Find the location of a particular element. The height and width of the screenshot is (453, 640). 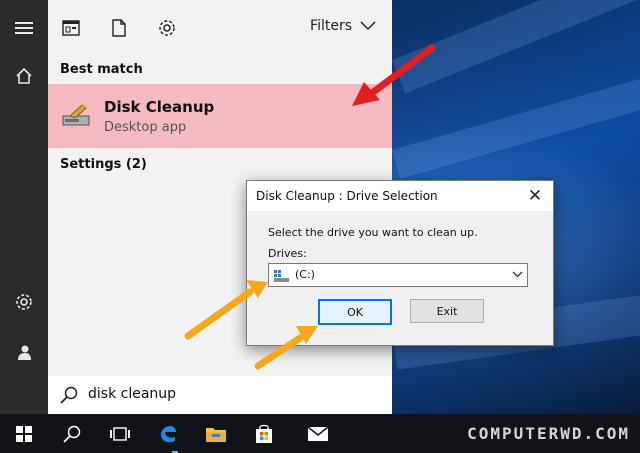

settings-heading: Settings (2) is located at coordinates (103, 164).